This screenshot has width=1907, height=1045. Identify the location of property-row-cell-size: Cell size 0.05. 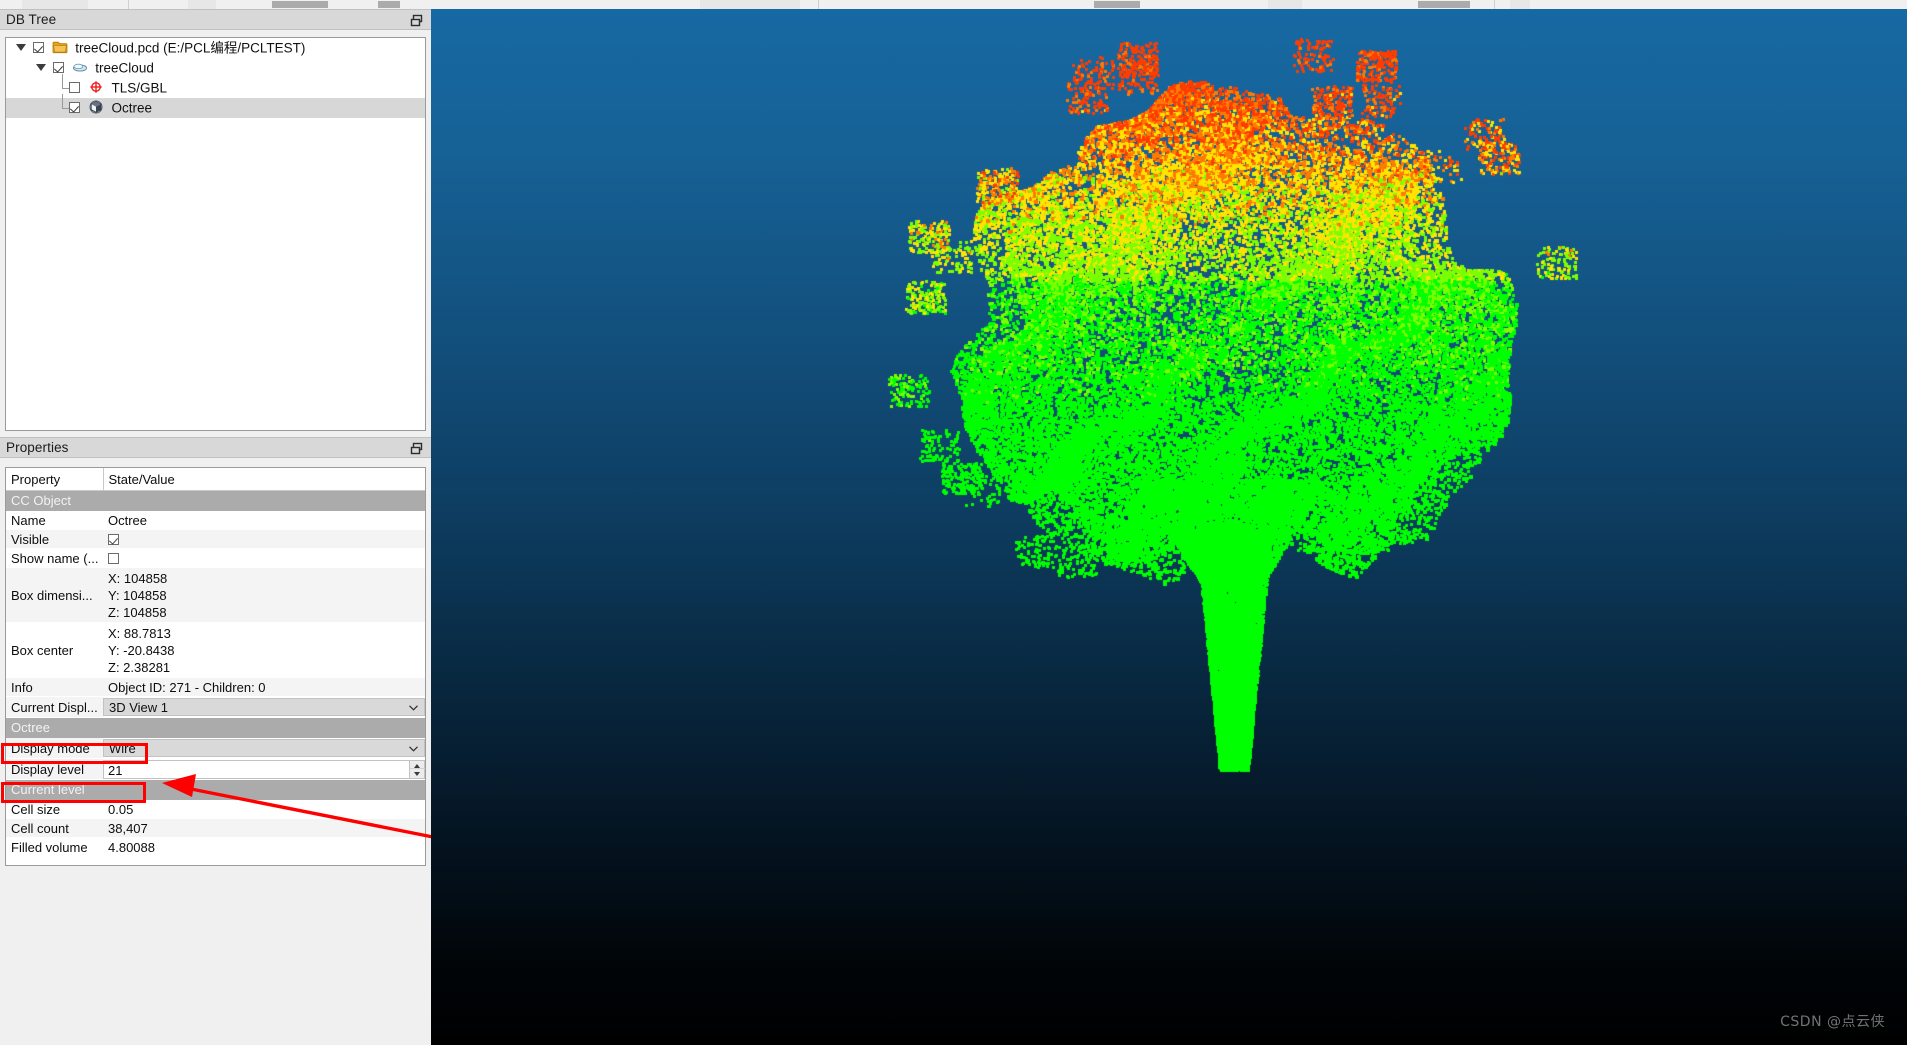
(215, 809).